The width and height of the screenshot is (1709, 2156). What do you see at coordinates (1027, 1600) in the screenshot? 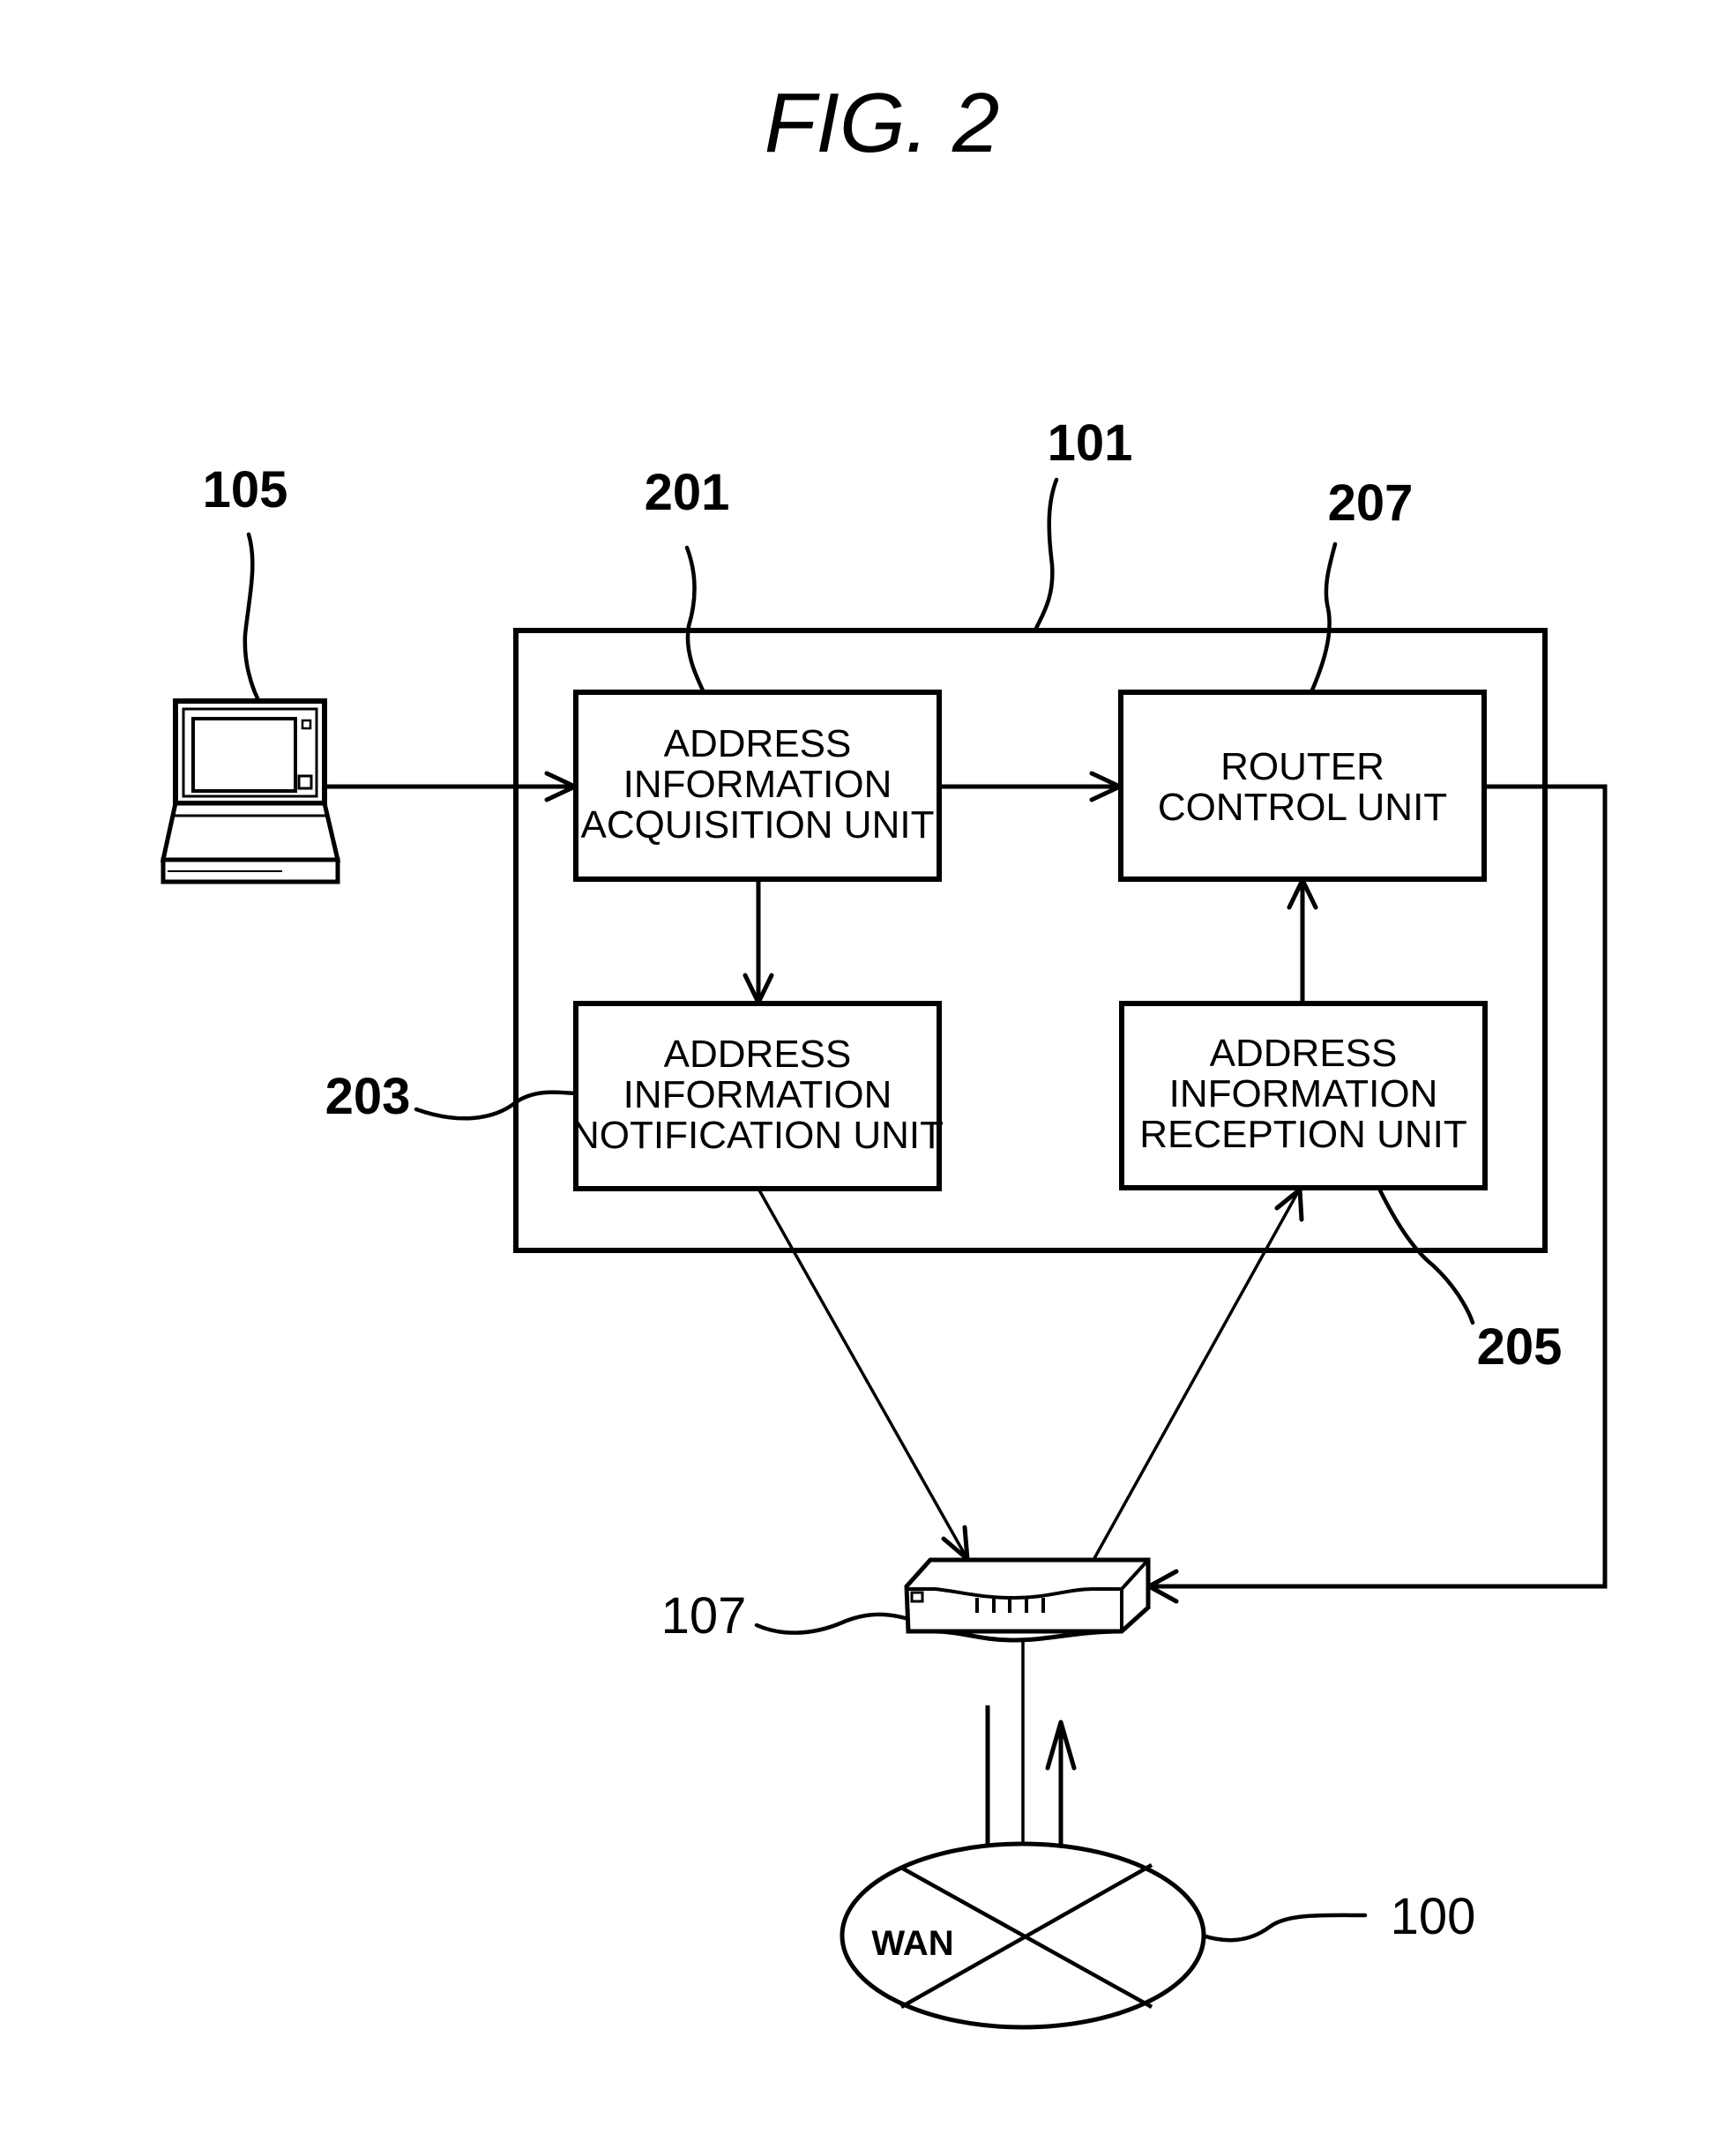
I see `router-icon` at bounding box center [1027, 1600].